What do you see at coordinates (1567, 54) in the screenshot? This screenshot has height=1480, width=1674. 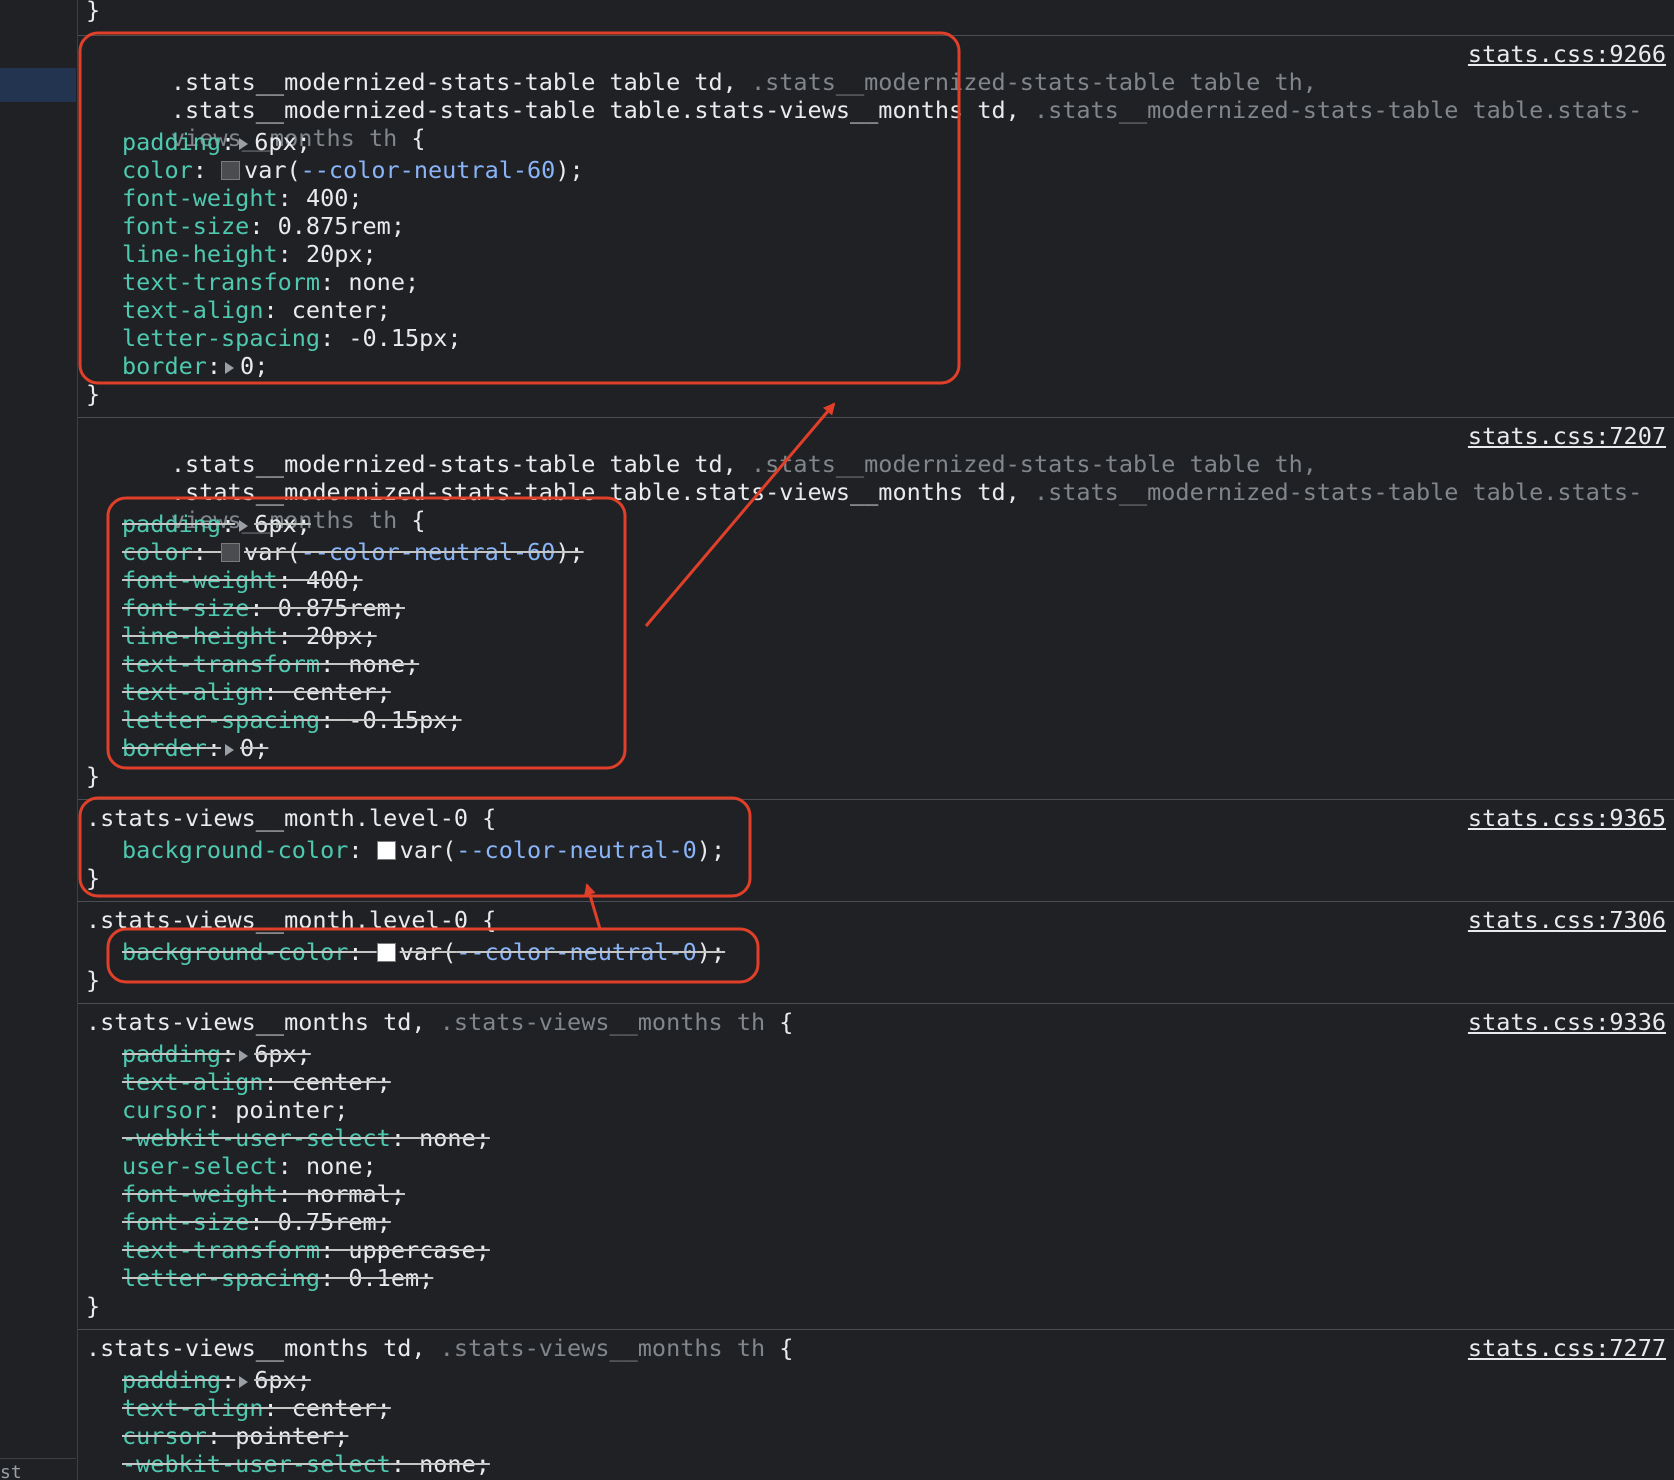 I see `source-link: stats.css:9266` at bounding box center [1567, 54].